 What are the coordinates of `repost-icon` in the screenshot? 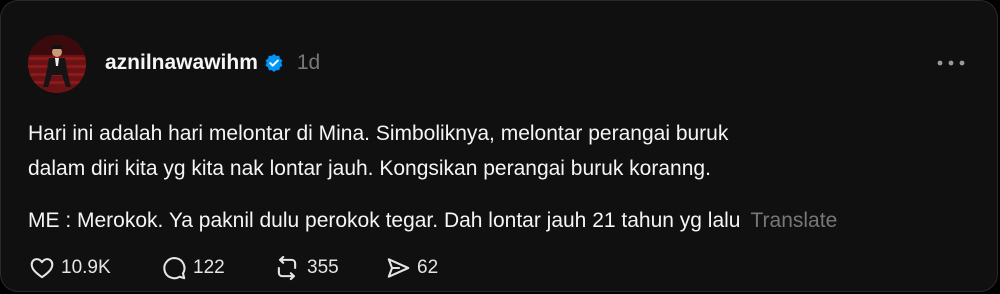 It's located at (287, 268).